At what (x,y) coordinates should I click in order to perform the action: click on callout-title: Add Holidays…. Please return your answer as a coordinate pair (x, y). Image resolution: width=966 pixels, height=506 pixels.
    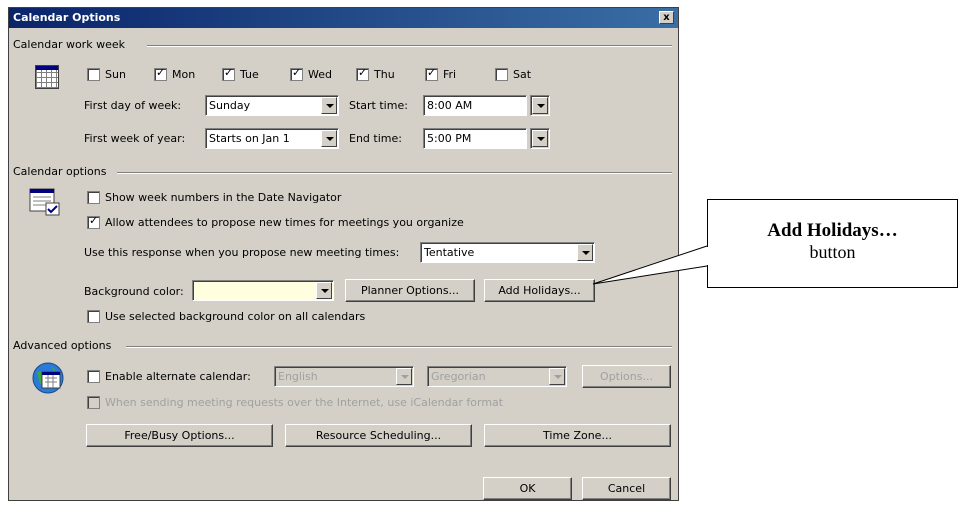
    Looking at the image, I should click on (832, 230).